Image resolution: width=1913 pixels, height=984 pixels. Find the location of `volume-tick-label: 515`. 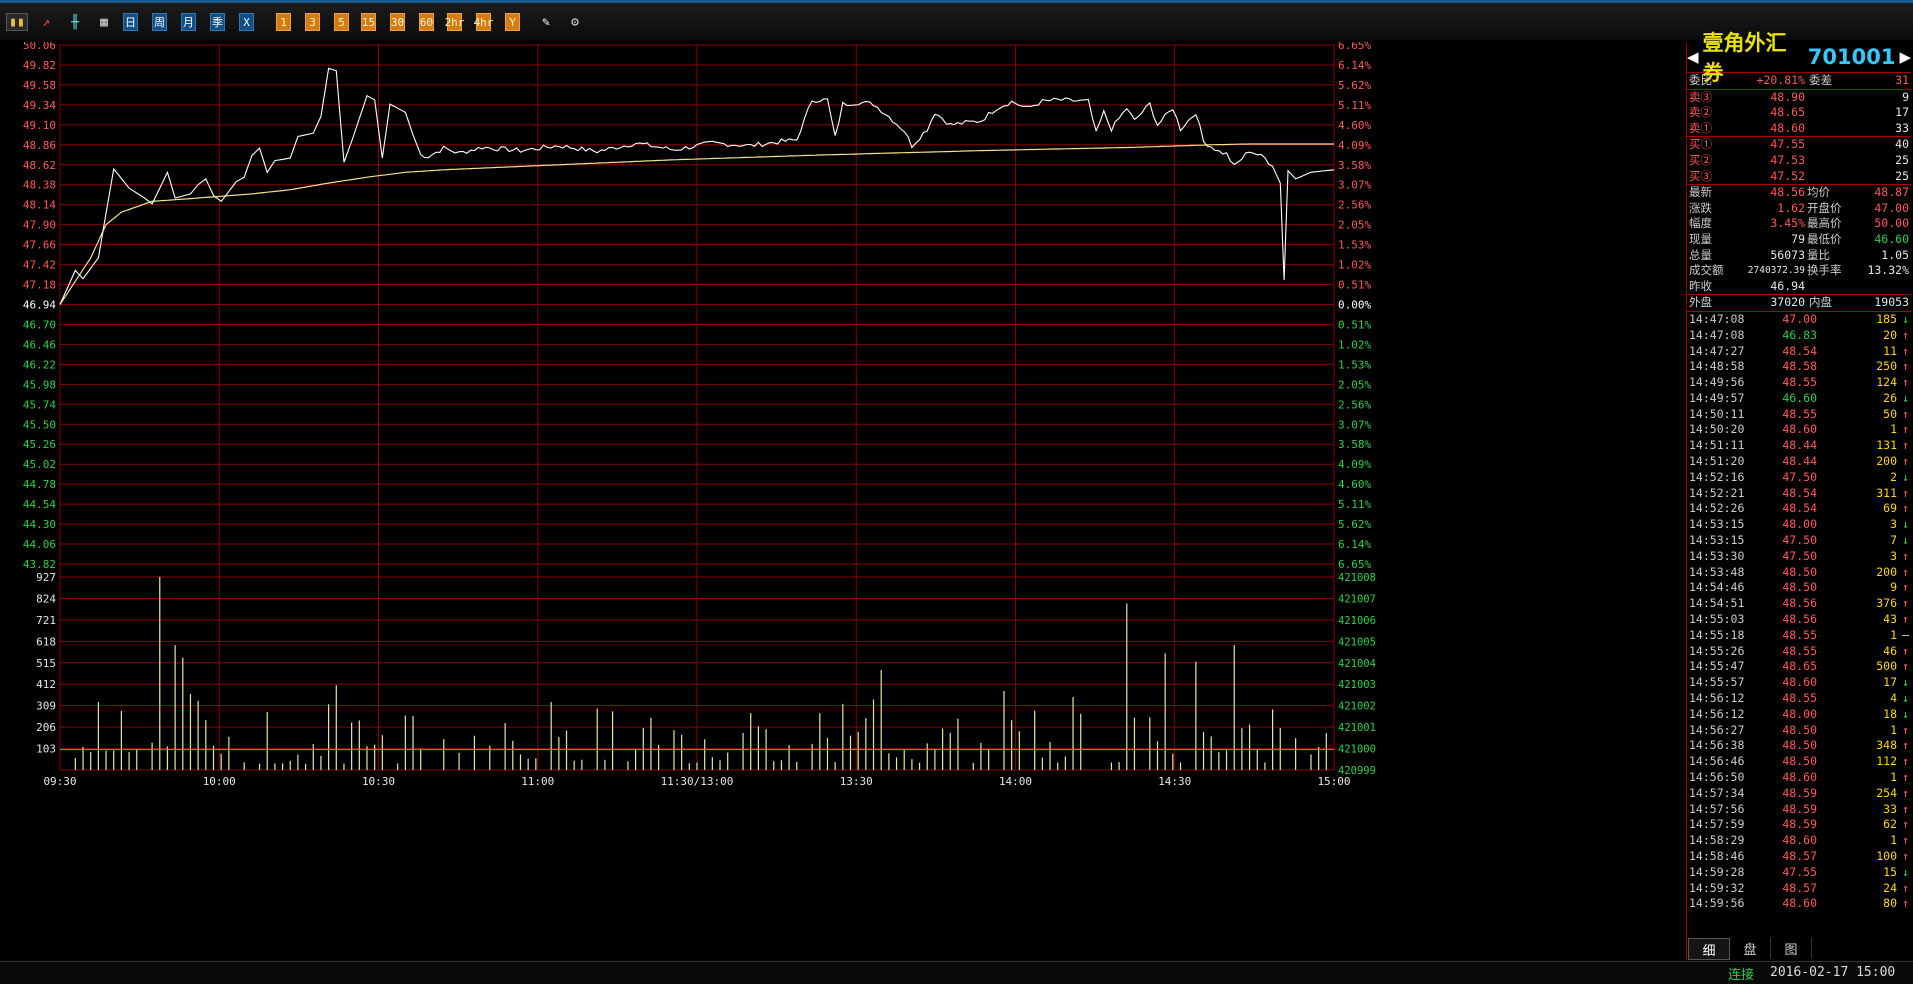

volume-tick-label: 515 is located at coordinates (46, 663).